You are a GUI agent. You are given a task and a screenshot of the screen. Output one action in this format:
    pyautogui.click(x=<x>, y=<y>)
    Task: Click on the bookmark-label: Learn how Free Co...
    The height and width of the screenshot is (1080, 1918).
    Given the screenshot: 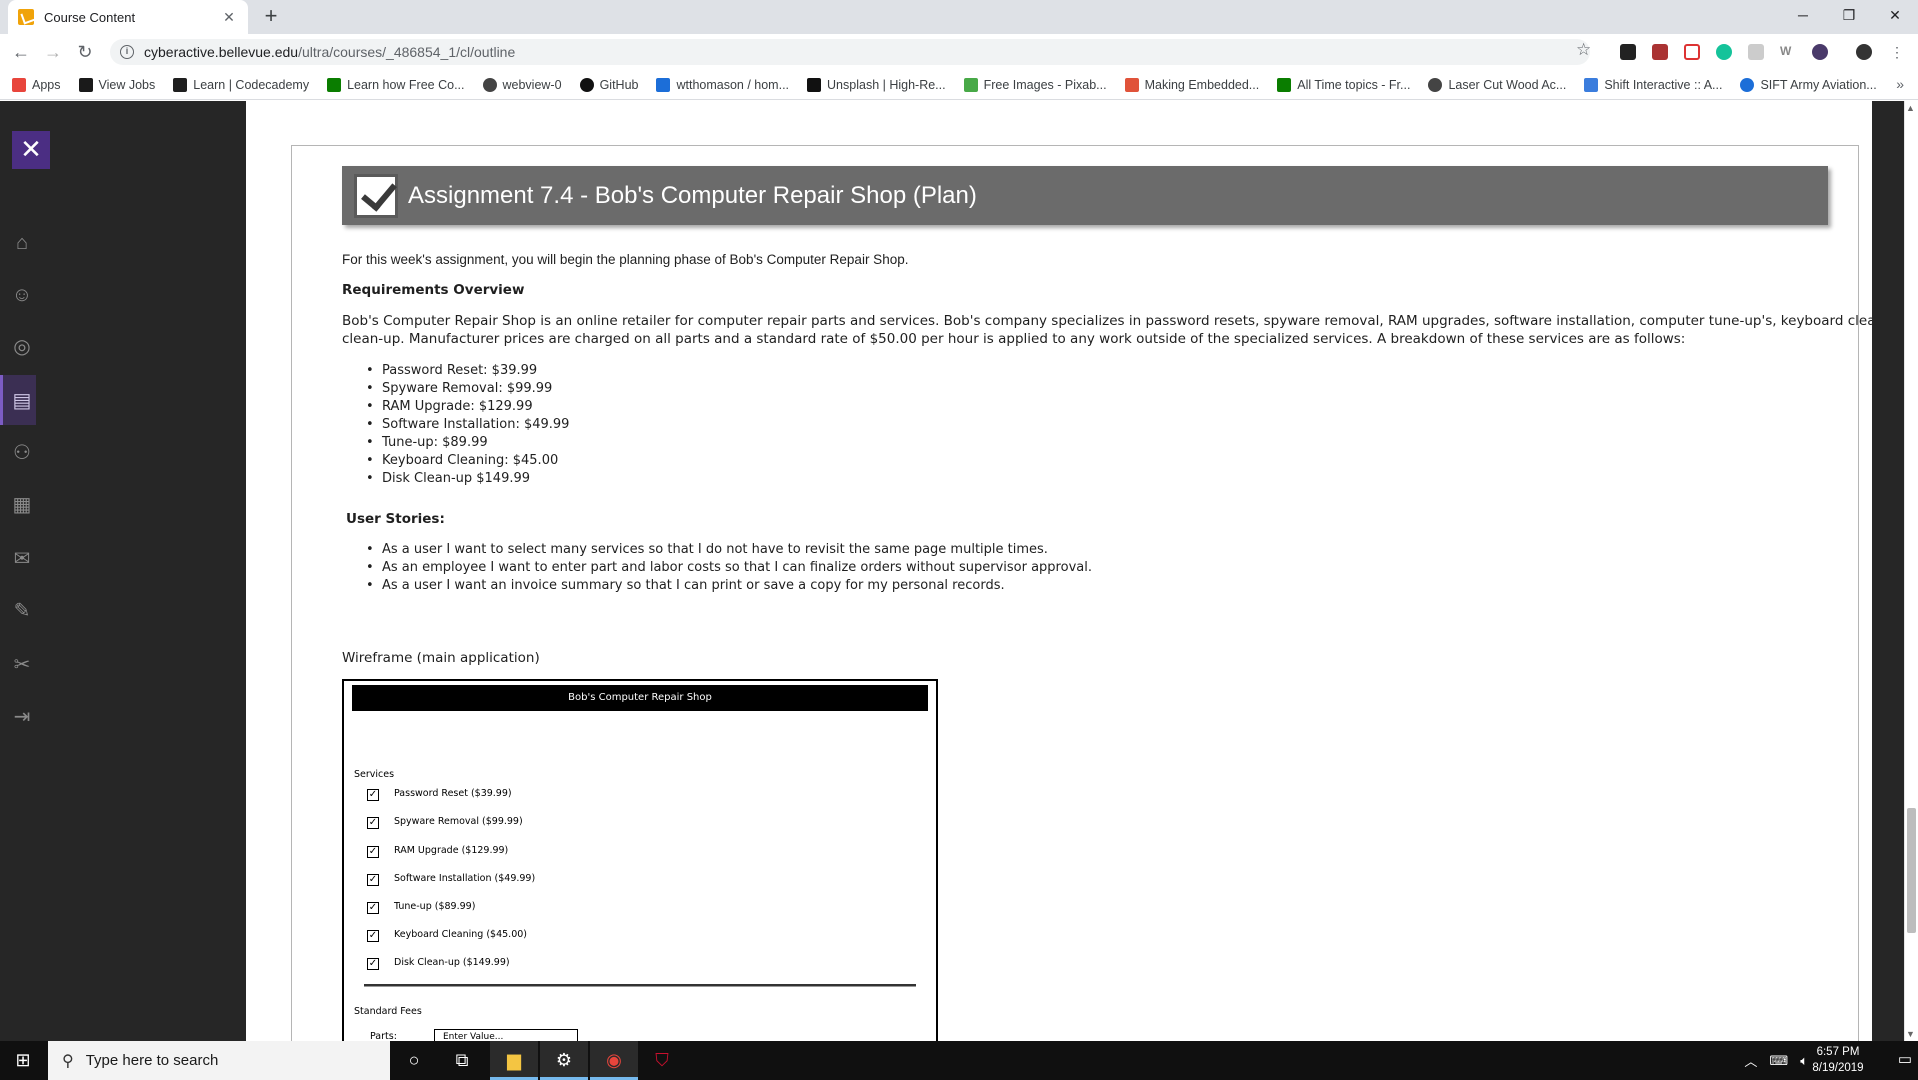 What is the action you would take?
    pyautogui.click(x=406, y=84)
    